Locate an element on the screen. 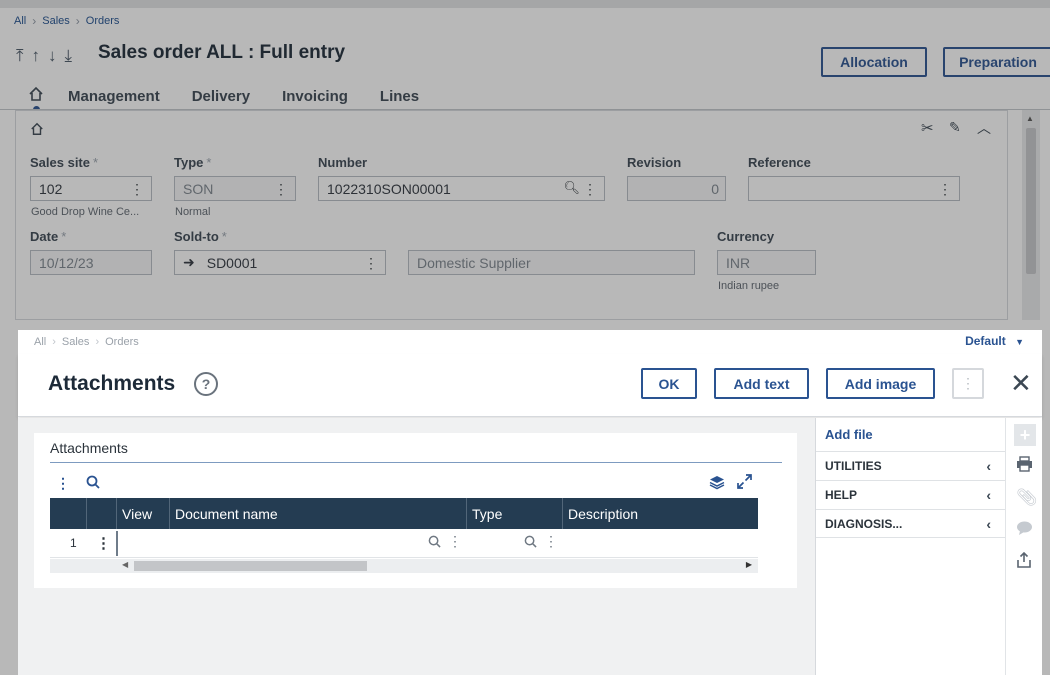 The image size is (1050, 675). section-title: Attachments is located at coordinates (89, 448).